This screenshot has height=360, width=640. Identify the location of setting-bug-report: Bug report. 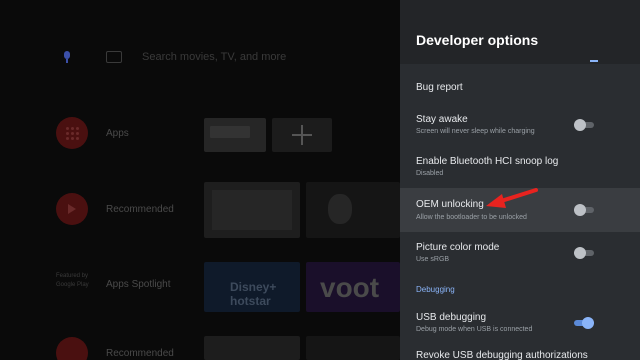
(520, 87).